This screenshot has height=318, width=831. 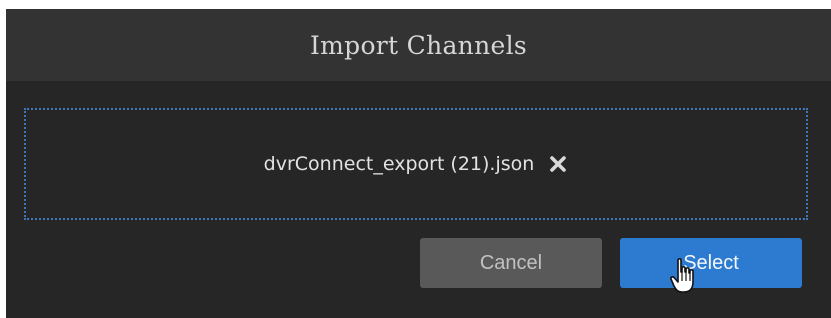 What do you see at coordinates (511, 263) in the screenshot?
I see `cancel-button: Cancel` at bounding box center [511, 263].